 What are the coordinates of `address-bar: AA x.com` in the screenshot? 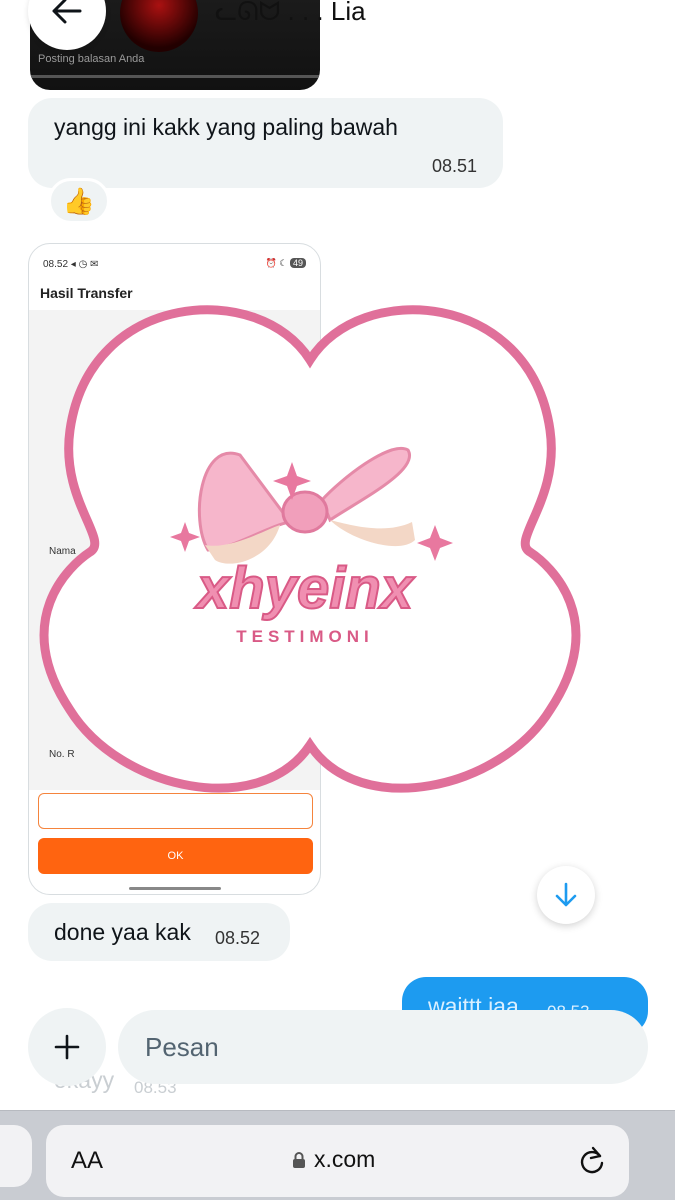 It's located at (337, 1161).